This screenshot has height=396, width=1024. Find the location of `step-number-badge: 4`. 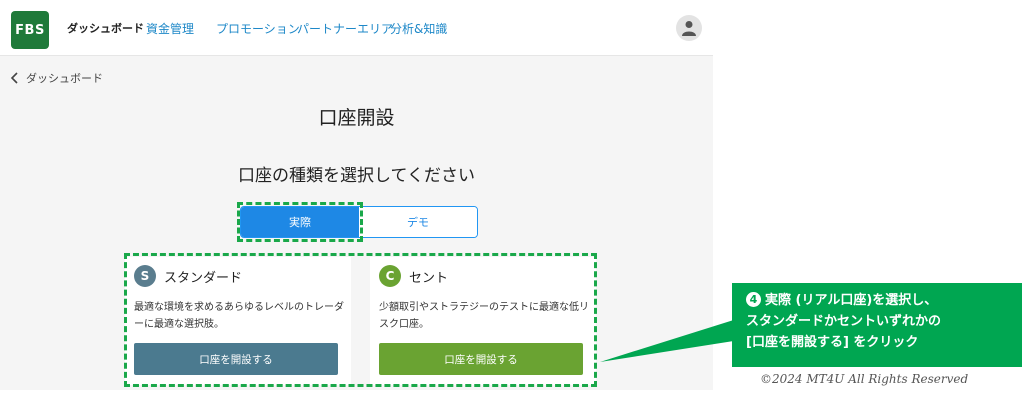

step-number-badge: 4 is located at coordinates (753, 299).